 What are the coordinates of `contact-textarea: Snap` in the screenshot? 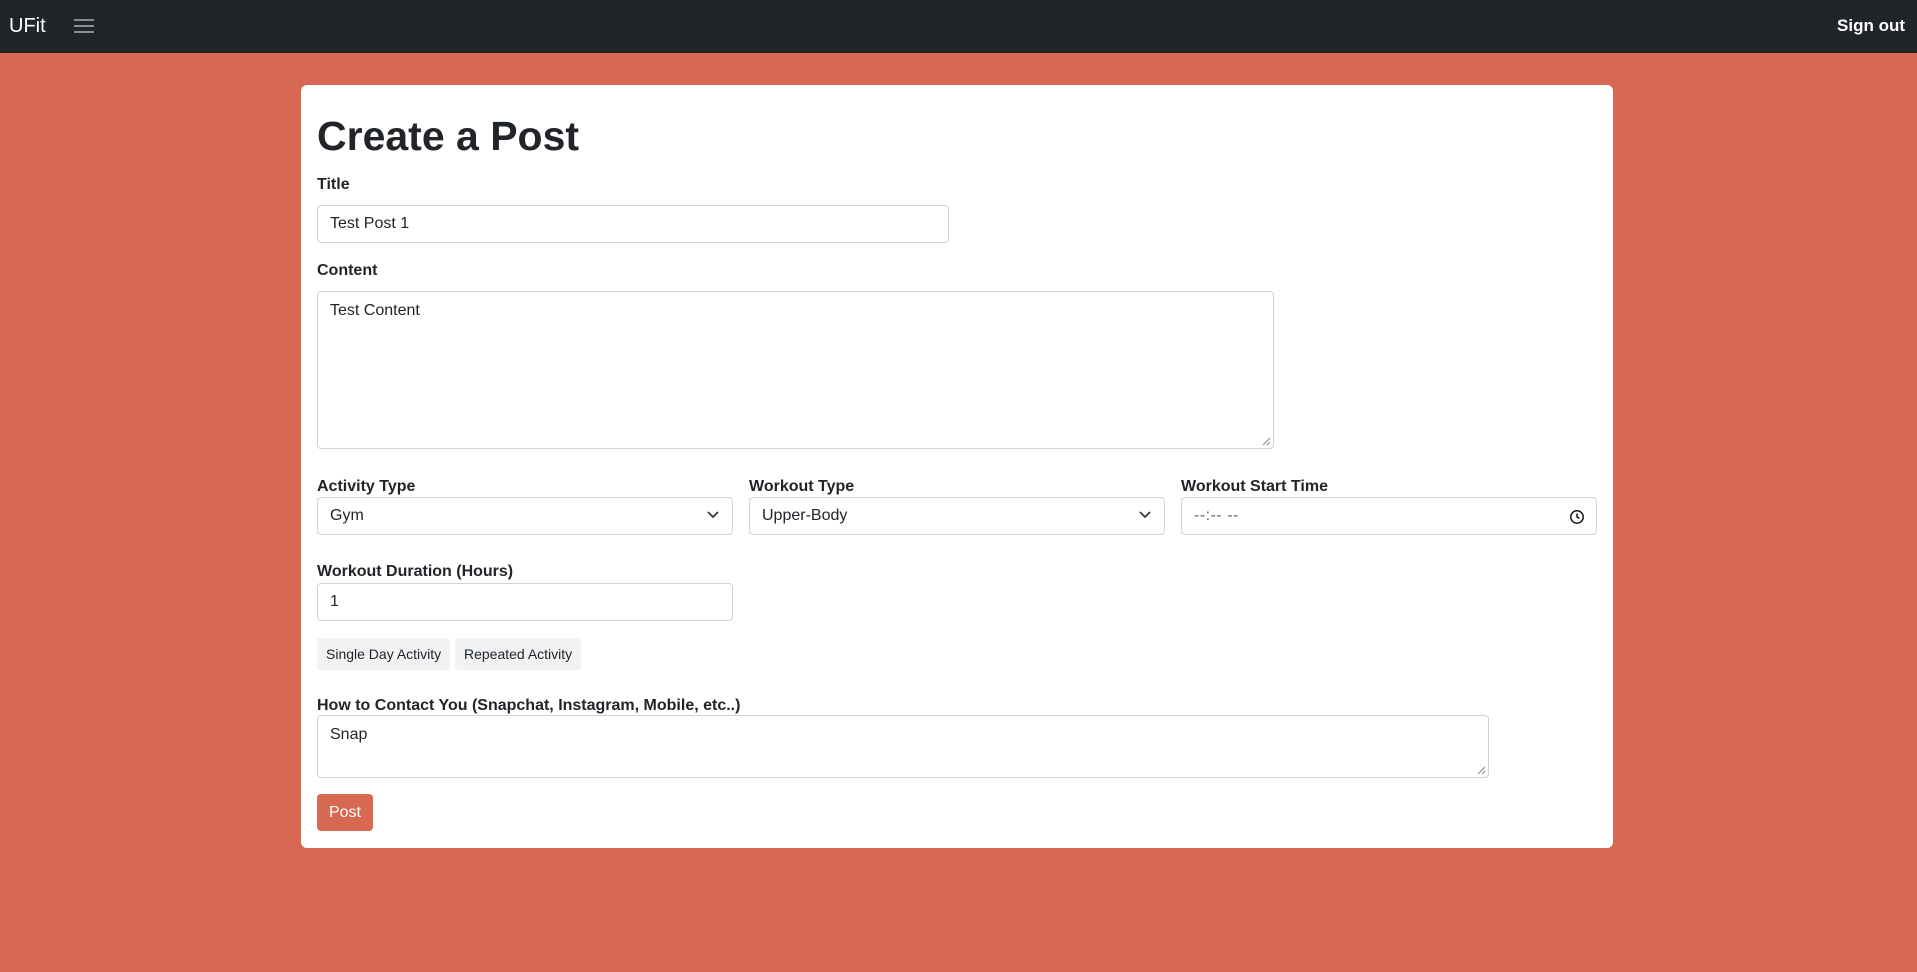 It's located at (903, 746).